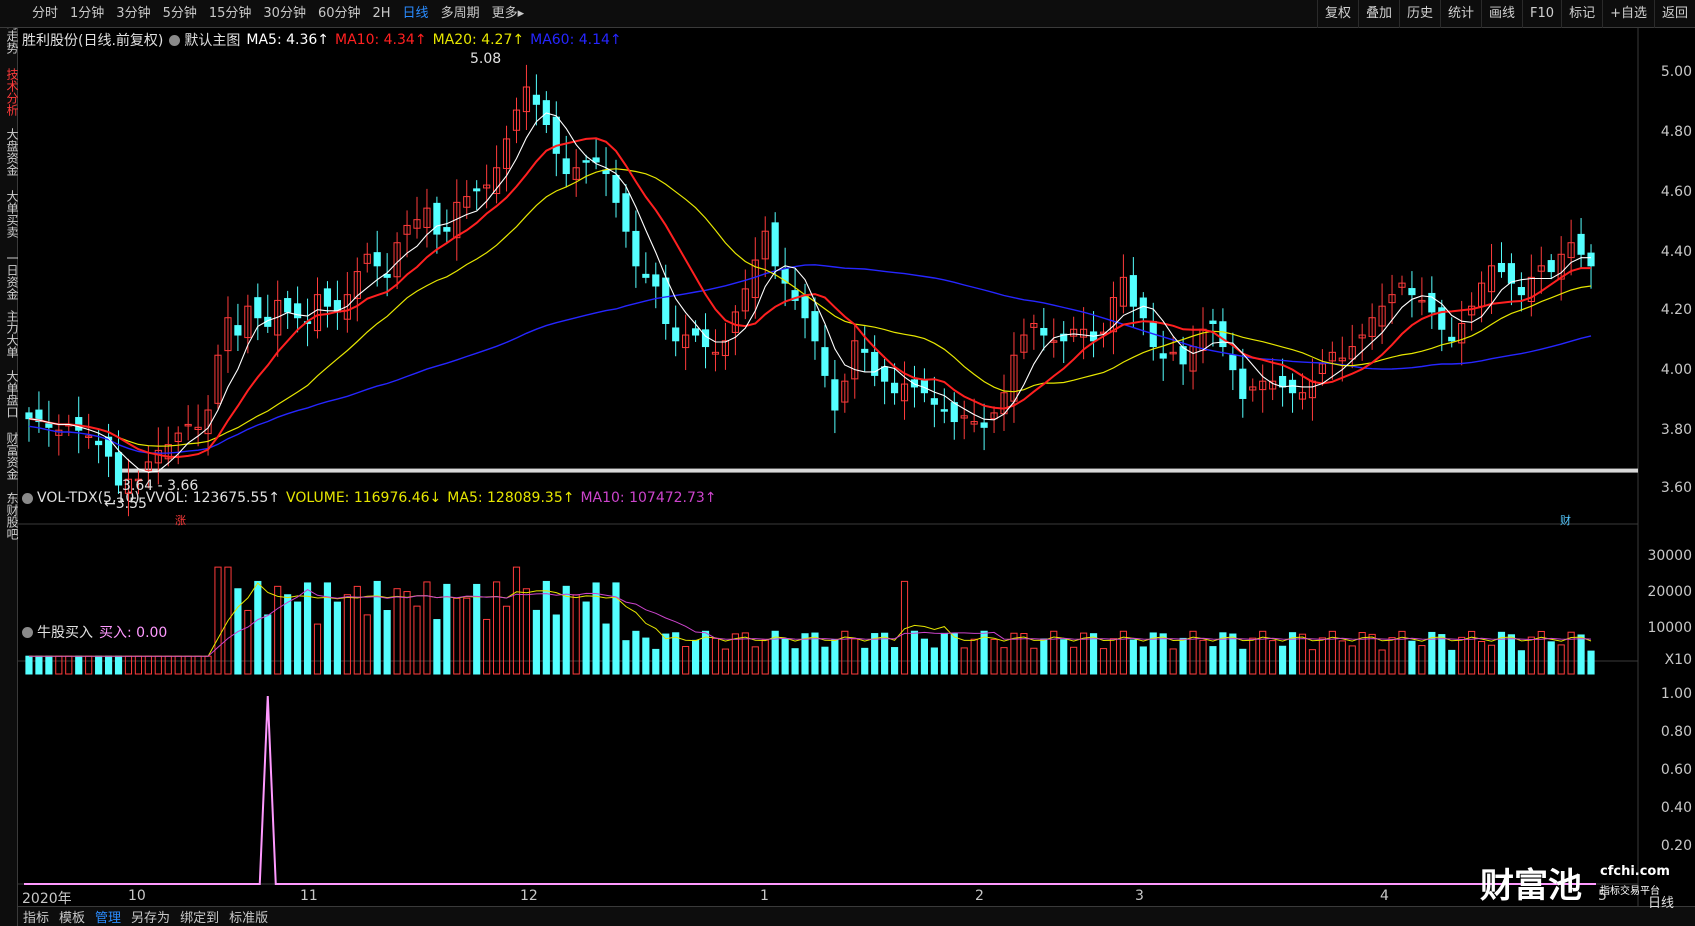  What do you see at coordinates (1635, 871) in the screenshot?
I see `watermark-site: cfchi.com` at bounding box center [1635, 871].